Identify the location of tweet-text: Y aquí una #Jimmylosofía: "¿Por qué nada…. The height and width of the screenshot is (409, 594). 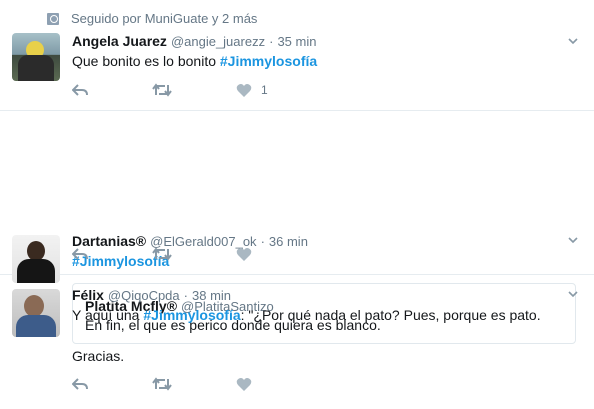
(306, 315).